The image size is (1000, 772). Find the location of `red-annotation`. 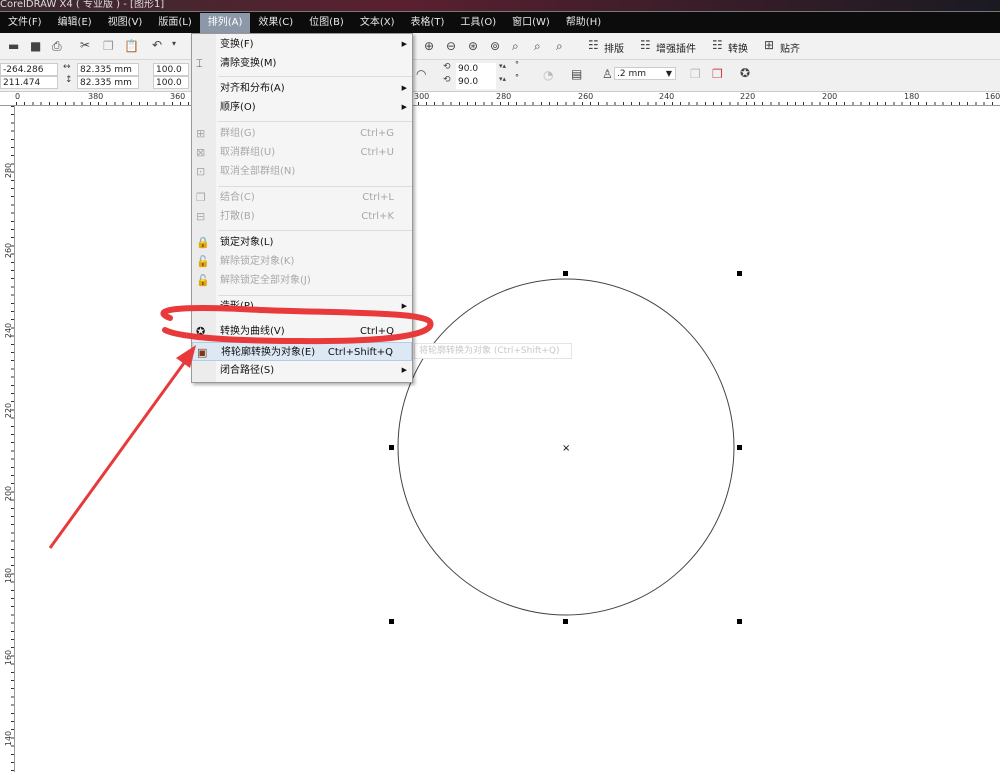

red-annotation is located at coordinates (241, 427).